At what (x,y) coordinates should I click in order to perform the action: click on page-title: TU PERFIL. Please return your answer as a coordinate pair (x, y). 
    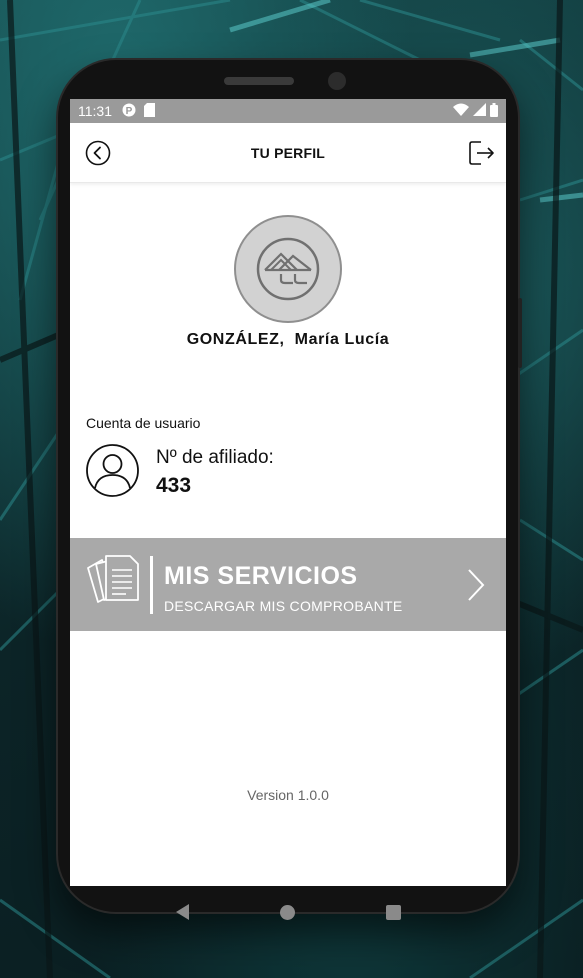
    Looking at the image, I should click on (288, 152).